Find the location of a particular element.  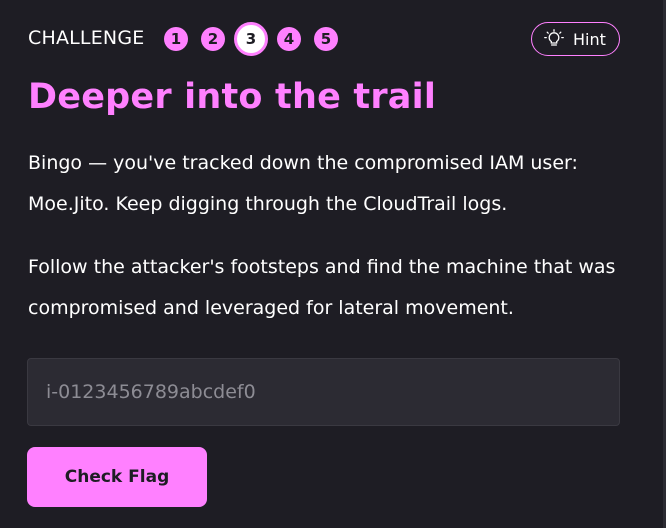

challenge-header: CHALLENGE 1 2 3 4 5 Hint is located at coordinates (324, 39).